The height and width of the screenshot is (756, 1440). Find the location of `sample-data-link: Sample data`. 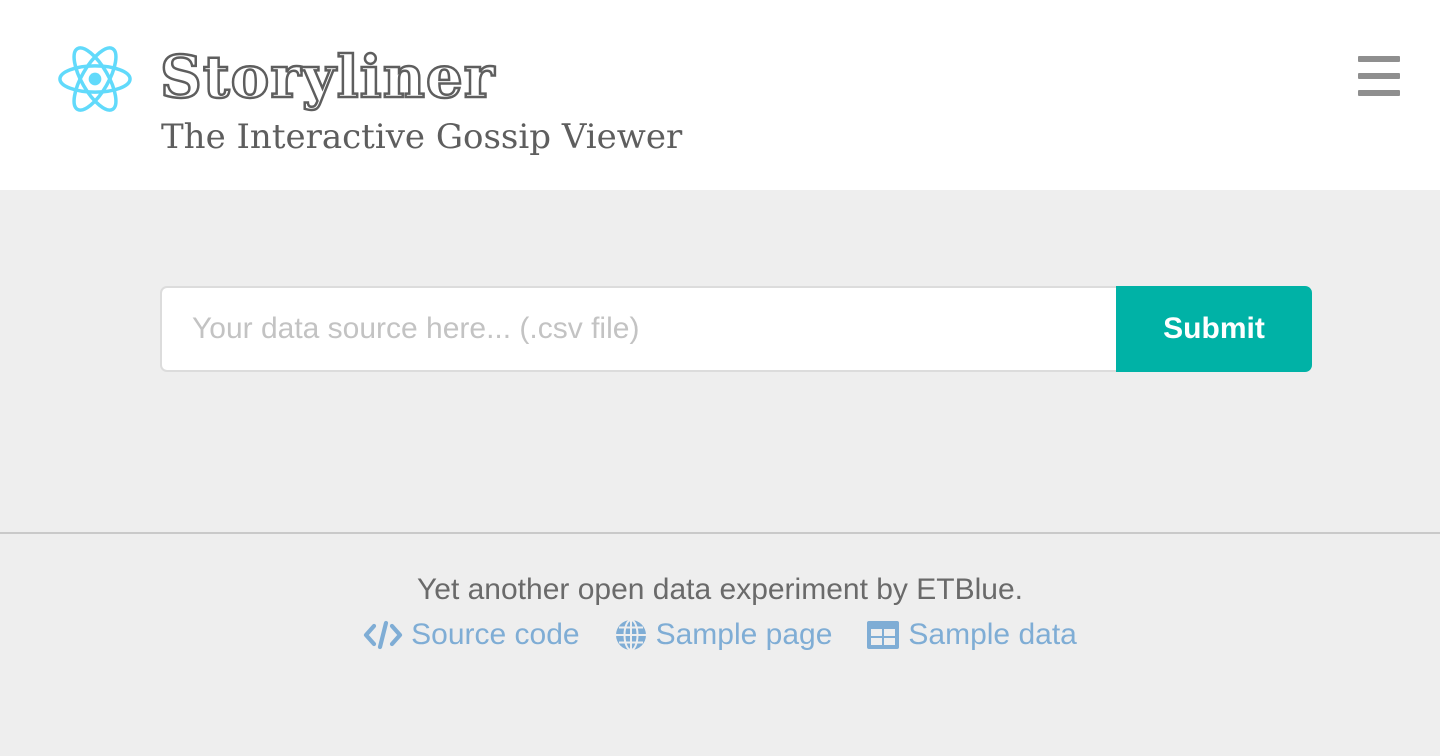

sample-data-link: Sample data is located at coordinates (971, 635).